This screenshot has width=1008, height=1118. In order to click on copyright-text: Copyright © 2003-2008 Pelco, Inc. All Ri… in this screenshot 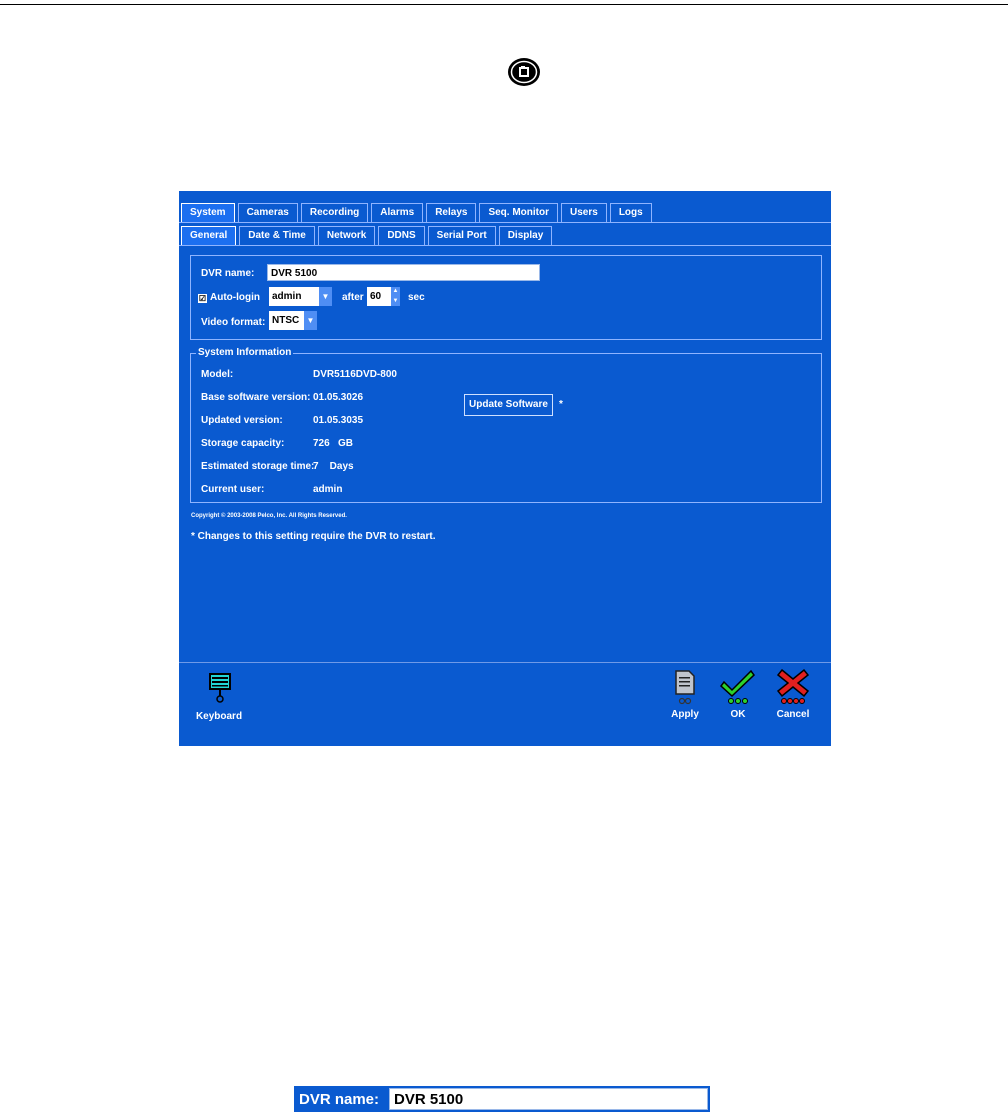, I will do `click(269, 516)`.